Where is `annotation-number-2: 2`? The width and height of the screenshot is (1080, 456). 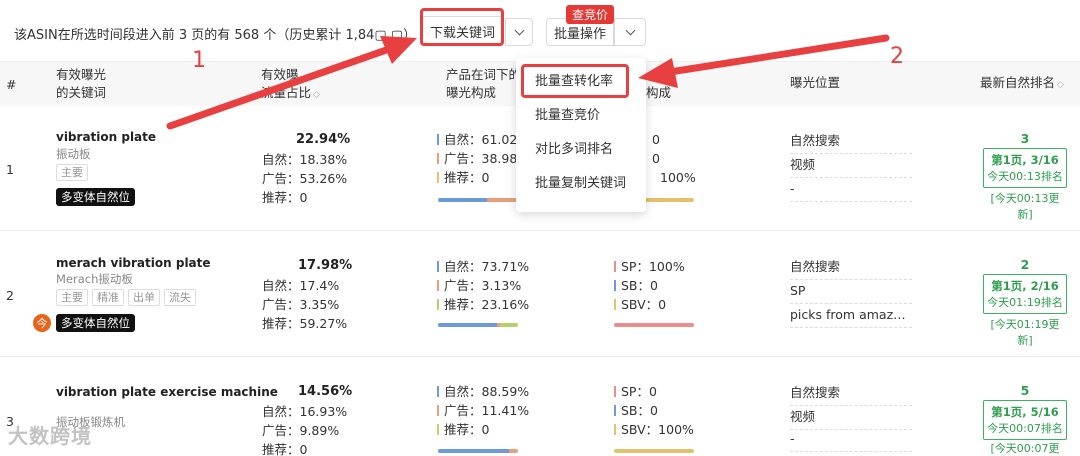 annotation-number-2: 2 is located at coordinates (897, 56).